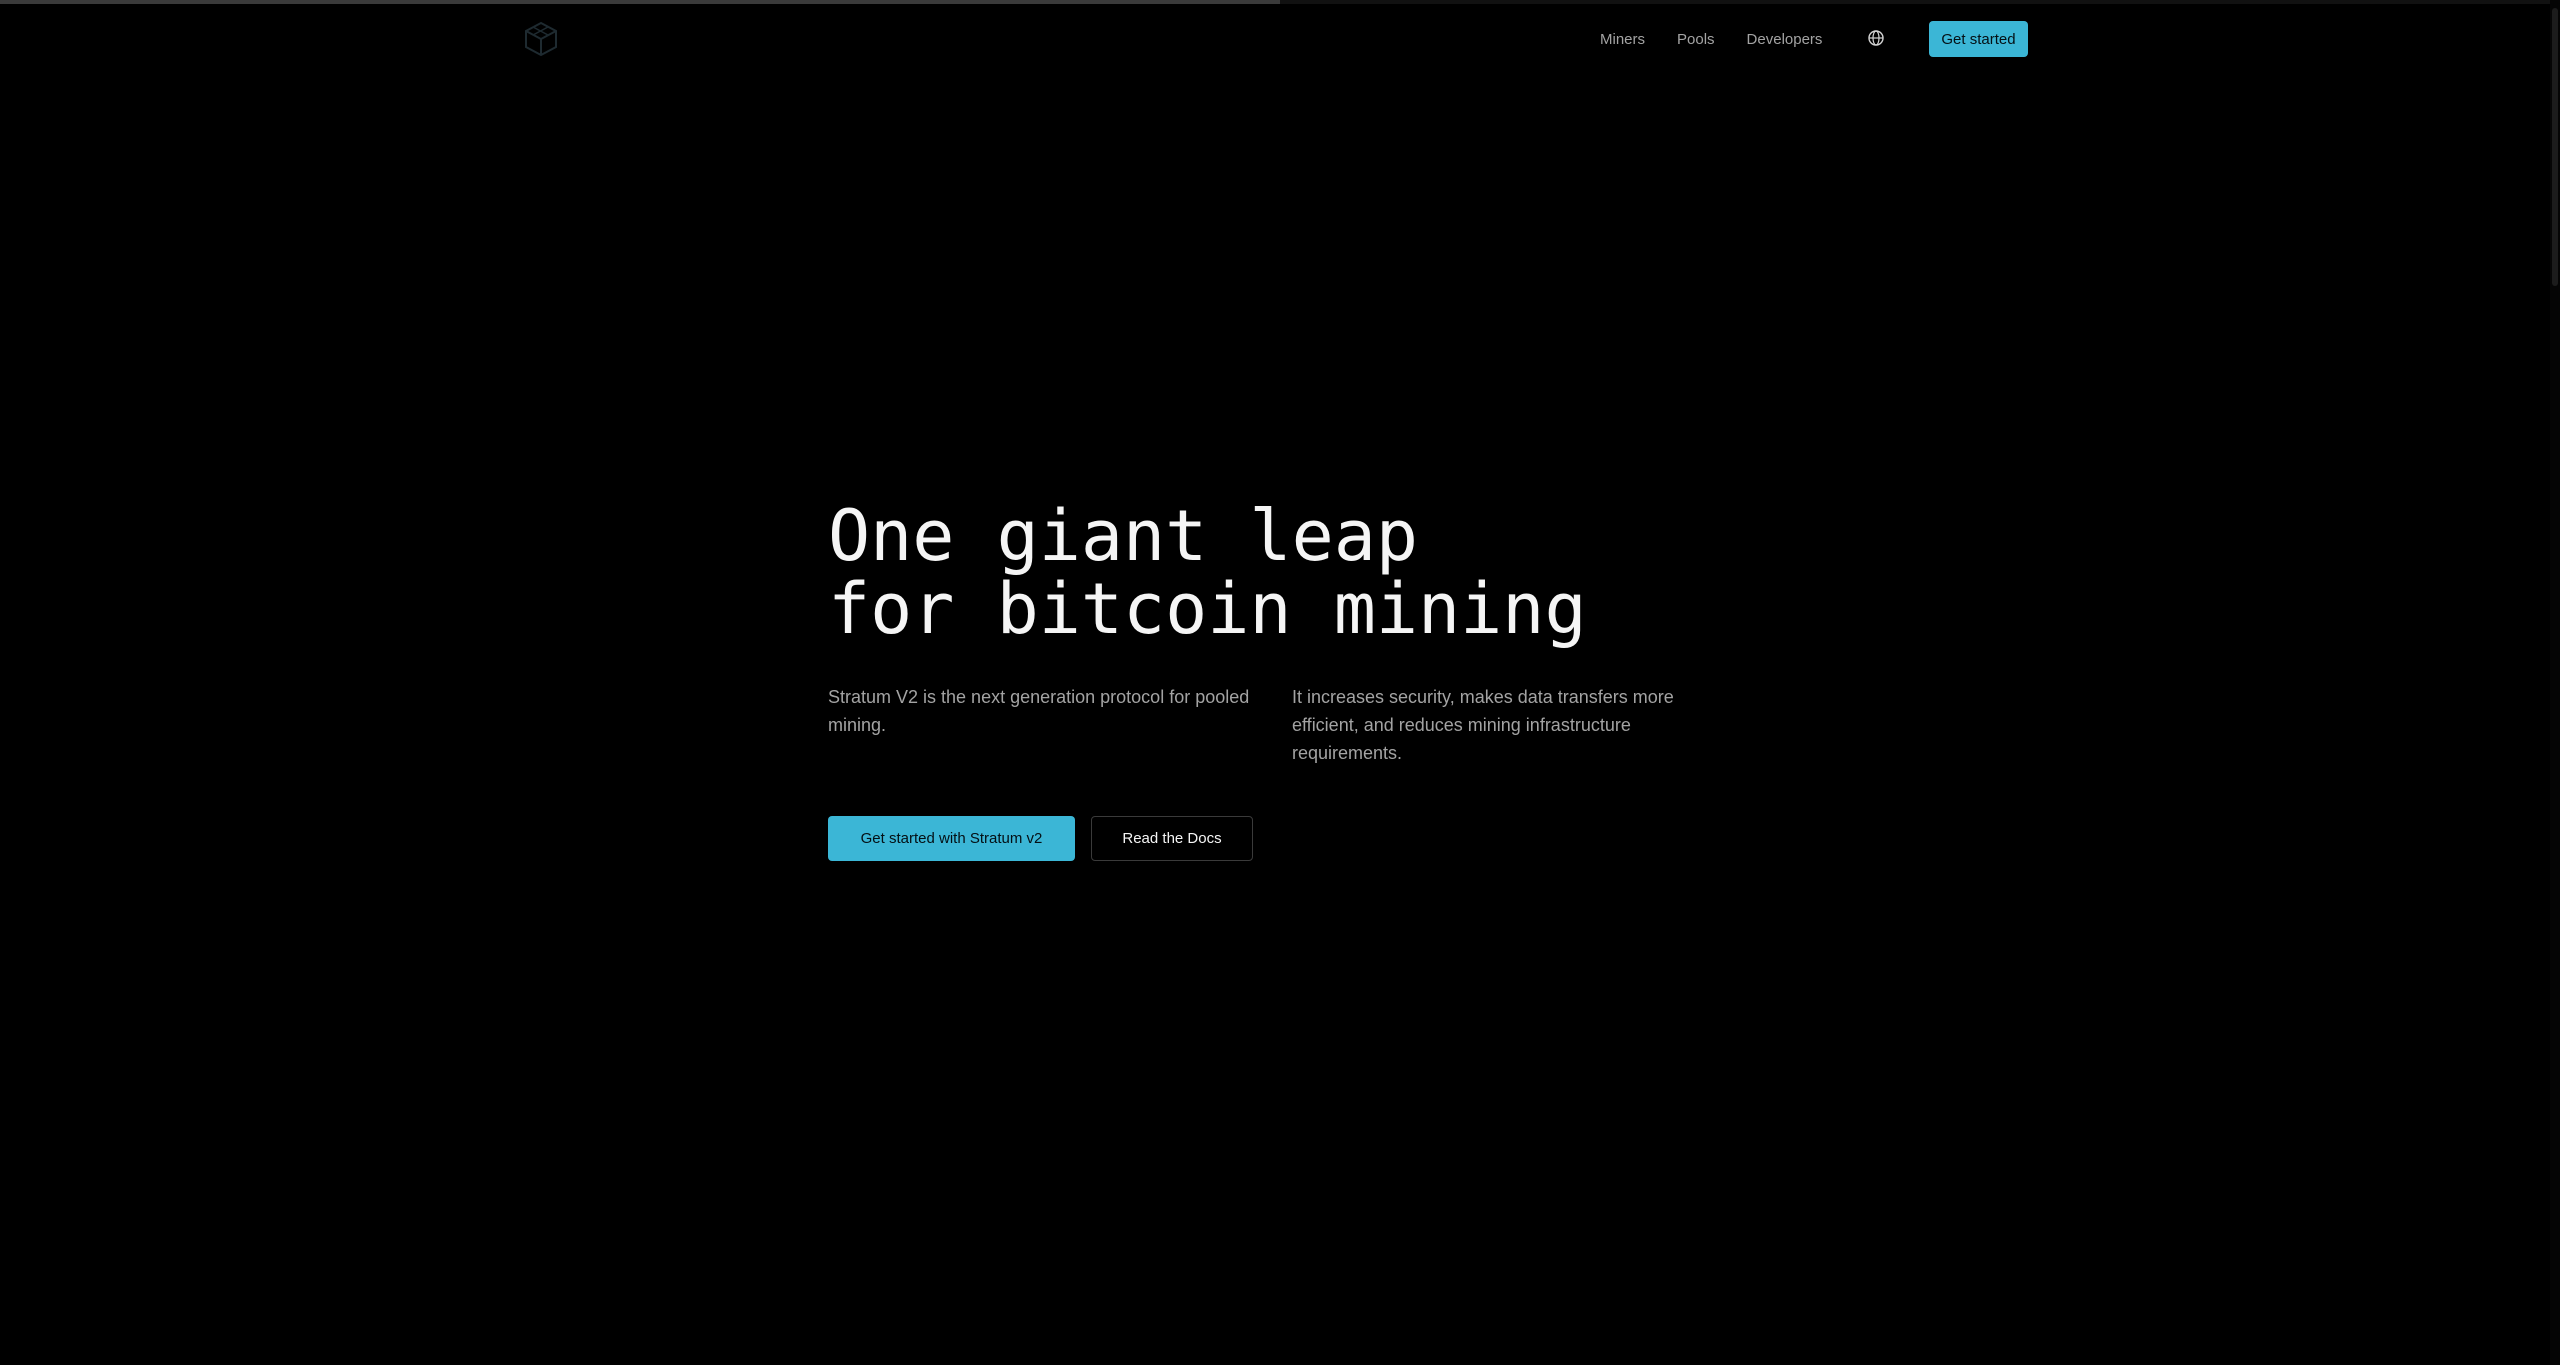  Describe the element at coordinates (1876, 38) in the screenshot. I see `globe-icon` at that location.